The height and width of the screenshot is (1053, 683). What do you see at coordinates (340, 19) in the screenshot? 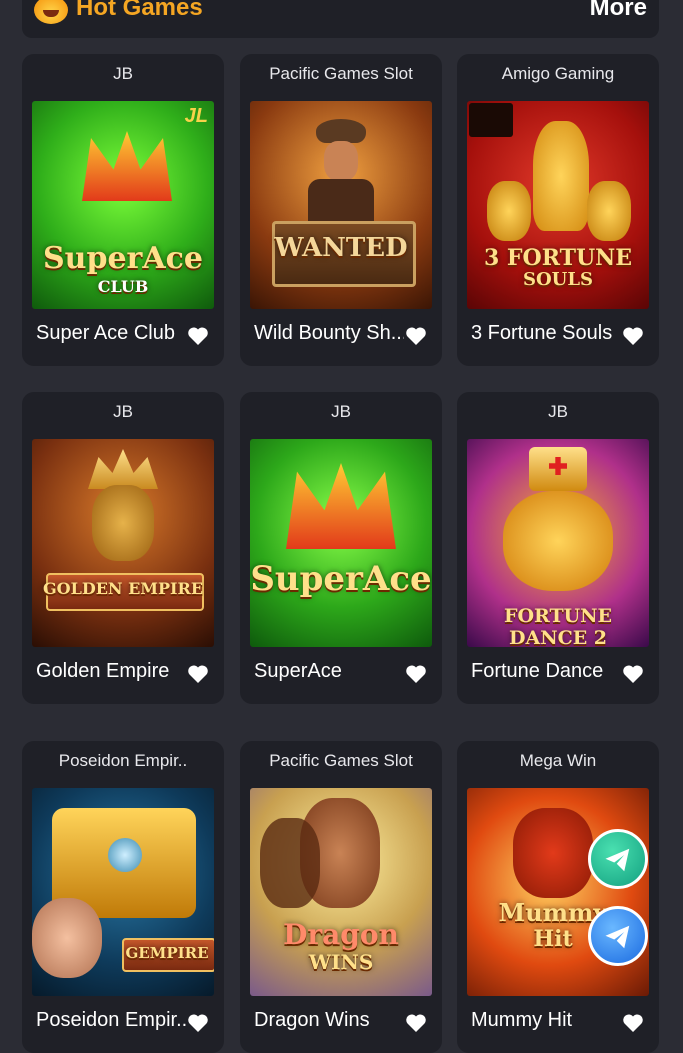
I see `hot-games-header: Hot Games More` at bounding box center [340, 19].